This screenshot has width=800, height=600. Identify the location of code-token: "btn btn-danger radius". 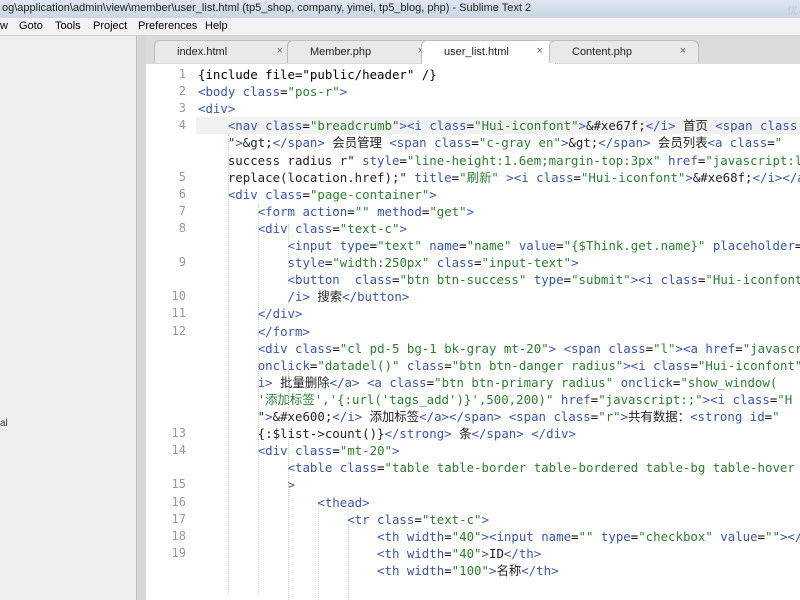
(537, 365).